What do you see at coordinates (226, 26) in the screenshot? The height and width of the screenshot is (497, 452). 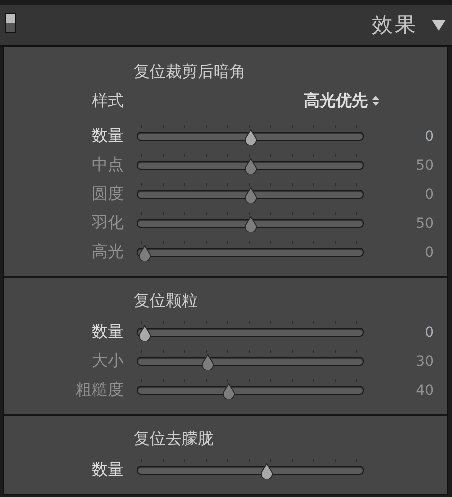 I see `panel-header: 效果` at bounding box center [226, 26].